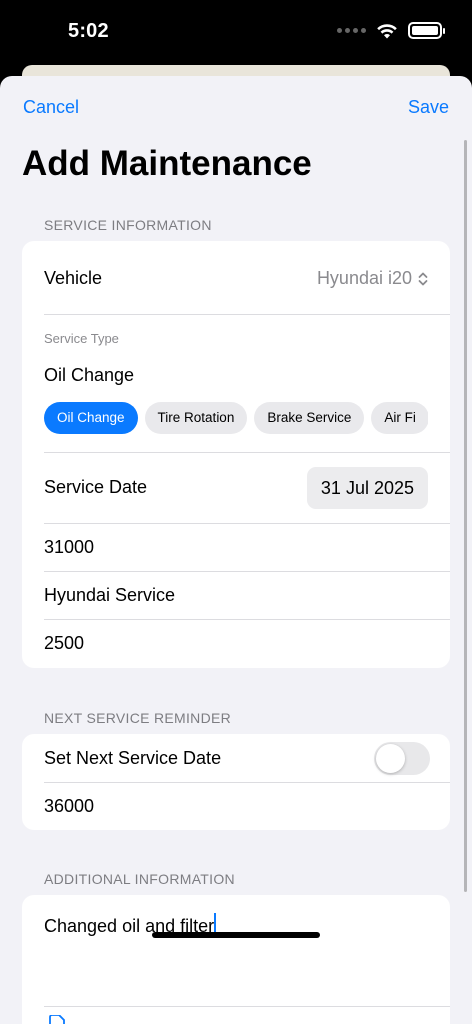 The height and width of the screenshot is (1024, 472). What do you see at coordinates (390, 758) in the screenshot?
I see `toggle-knob` at bounding box center [390, 758].